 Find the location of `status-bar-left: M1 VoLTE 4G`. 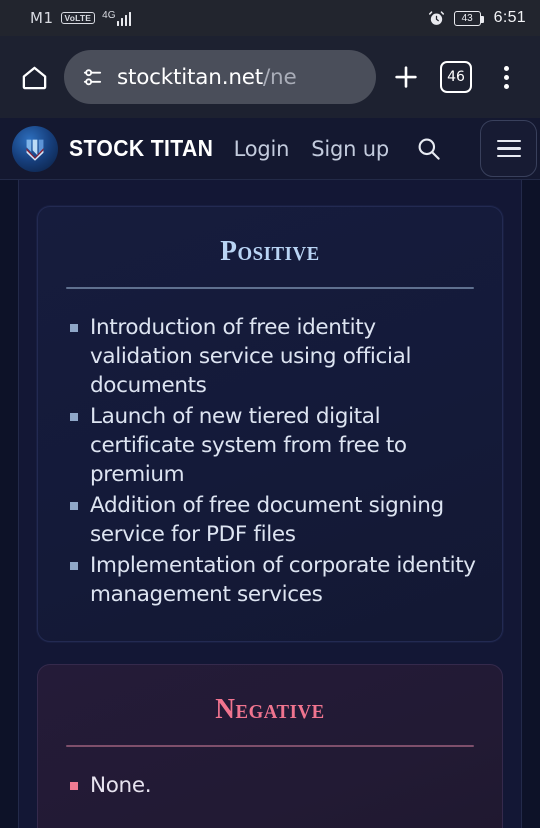

status-bar-left: M1 VoLTE 4G is located at coordinates (81, 18).